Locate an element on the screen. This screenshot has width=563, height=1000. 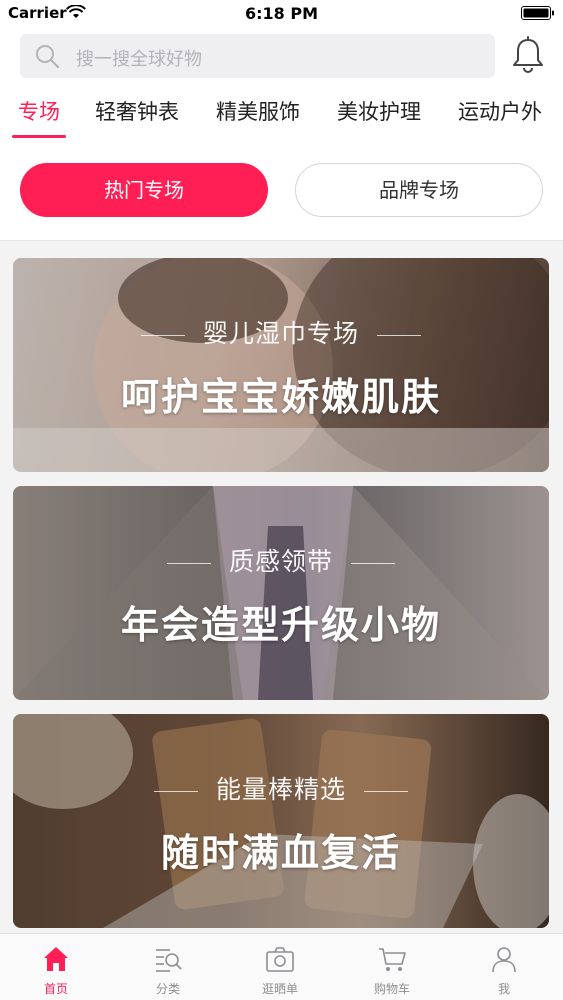
tab-cart: 购物车 is located at coordinates (392, 967).